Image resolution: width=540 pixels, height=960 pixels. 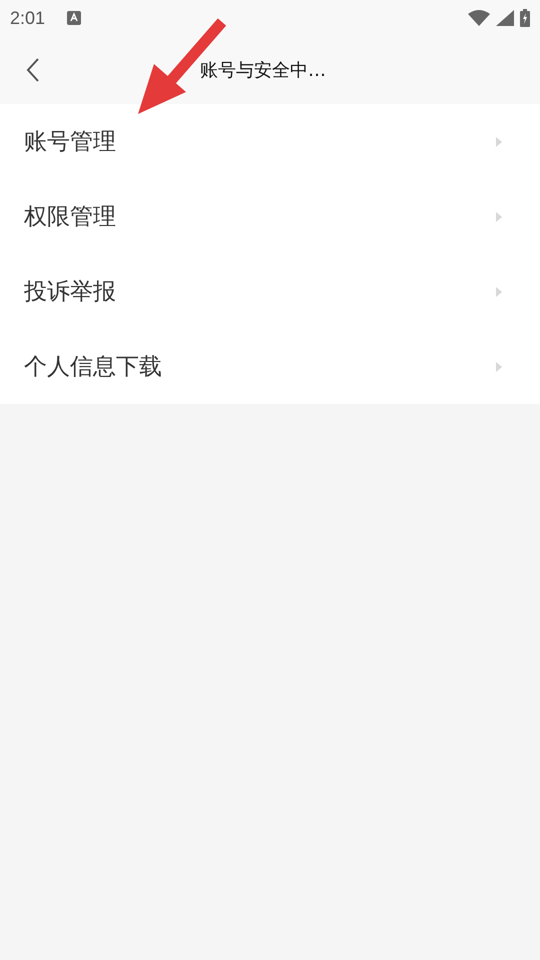 I want to click on wifi-icon, so click(x=479, y=18).